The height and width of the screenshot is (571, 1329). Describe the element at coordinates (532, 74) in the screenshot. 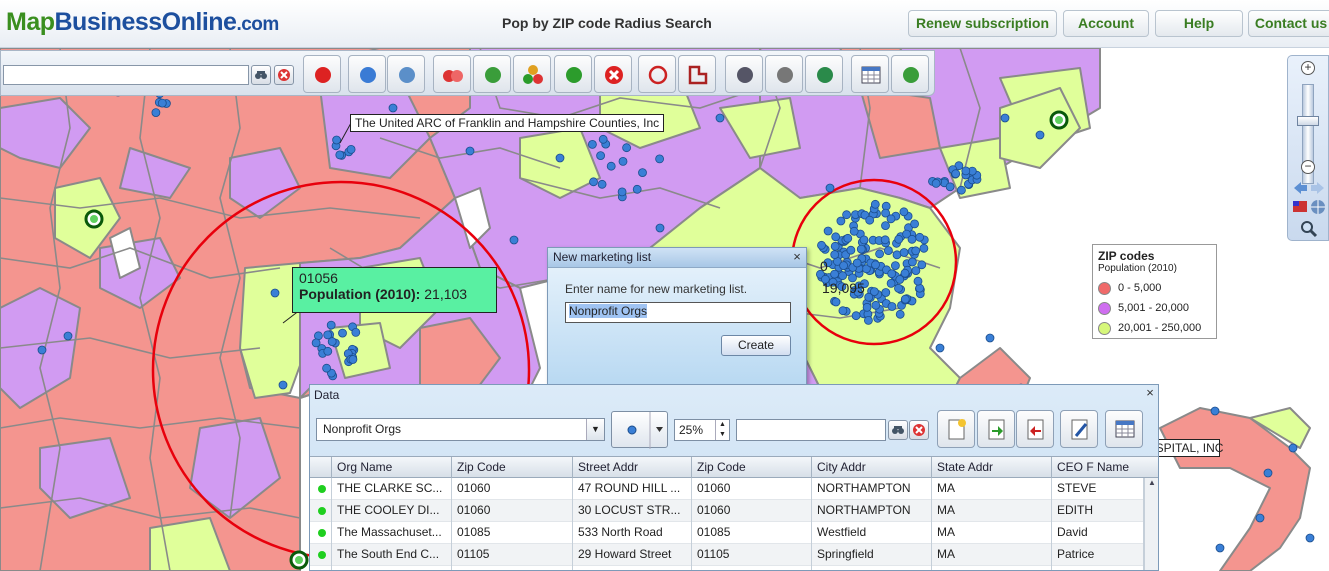

I see `color-dots-button` at that location.